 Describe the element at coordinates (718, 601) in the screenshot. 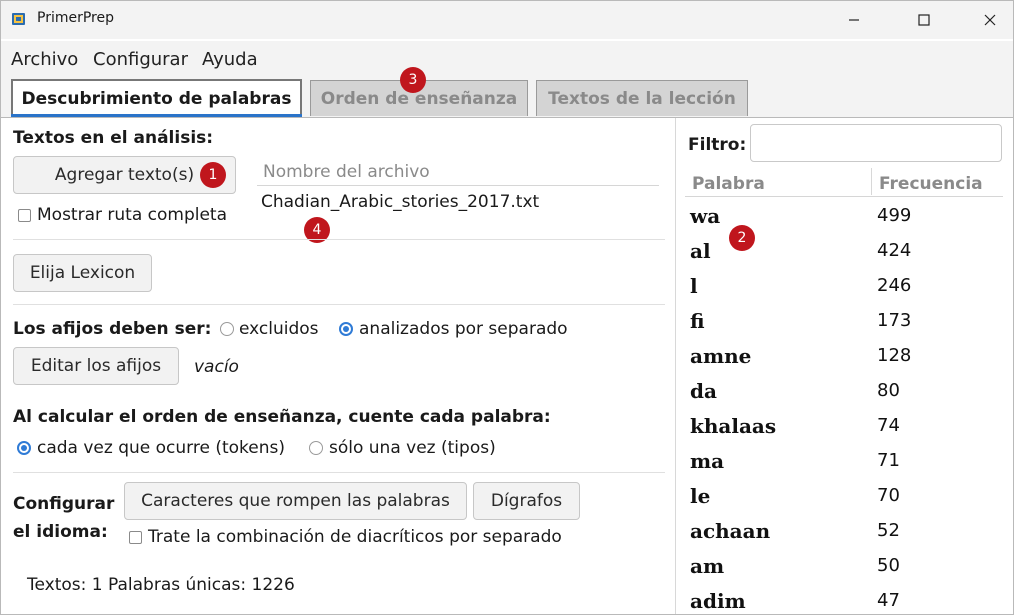

I see `word-cell: adim` at that location.